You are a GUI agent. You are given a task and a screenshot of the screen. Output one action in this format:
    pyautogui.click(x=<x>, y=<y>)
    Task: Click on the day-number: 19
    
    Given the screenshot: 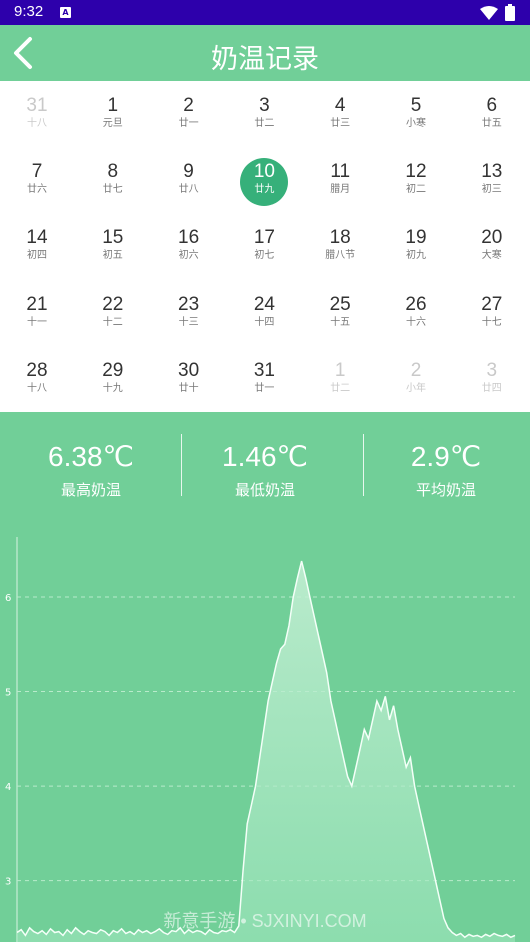 What is the action you would take?
    pyautogui.click(x=416, y=238)
    